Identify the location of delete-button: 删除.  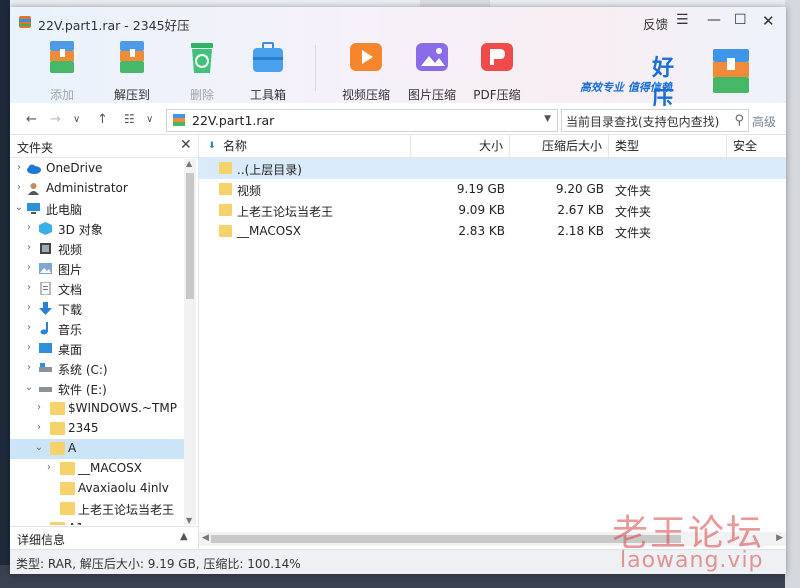
(202, 70).